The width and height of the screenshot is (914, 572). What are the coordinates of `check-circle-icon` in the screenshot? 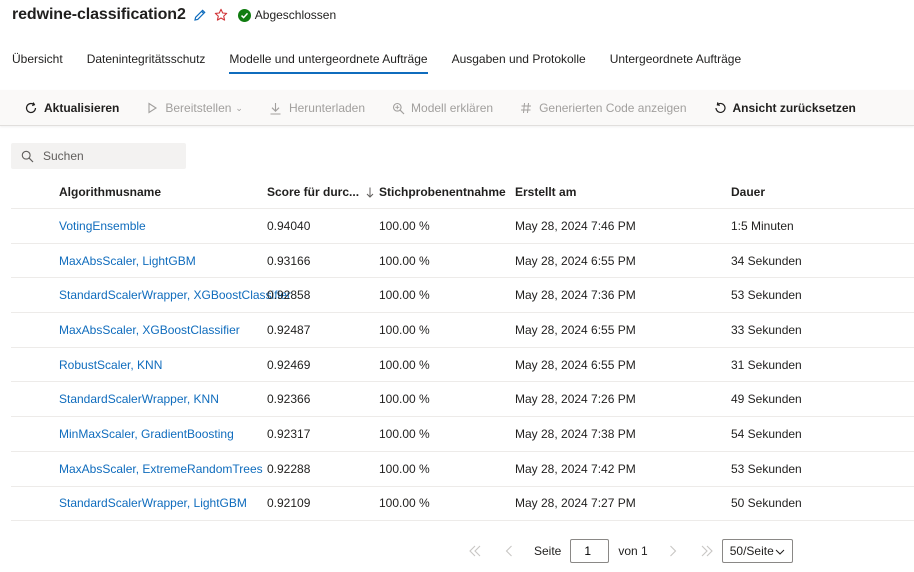 It's located at (244, 15).